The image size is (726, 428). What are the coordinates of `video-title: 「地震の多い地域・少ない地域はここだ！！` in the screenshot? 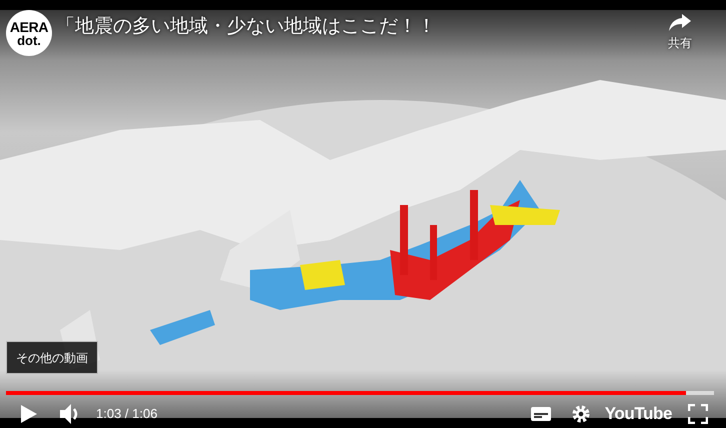 It's located at (246, 27).